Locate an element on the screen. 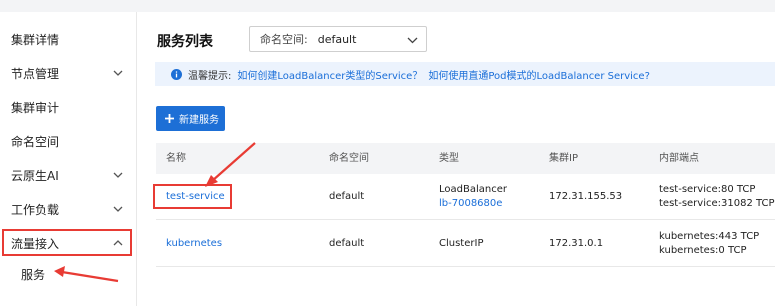 The height and width of the screenshot is (306, 775). service-cluster-ip: 172.31.0.1 is located at coordinates (576, 243).